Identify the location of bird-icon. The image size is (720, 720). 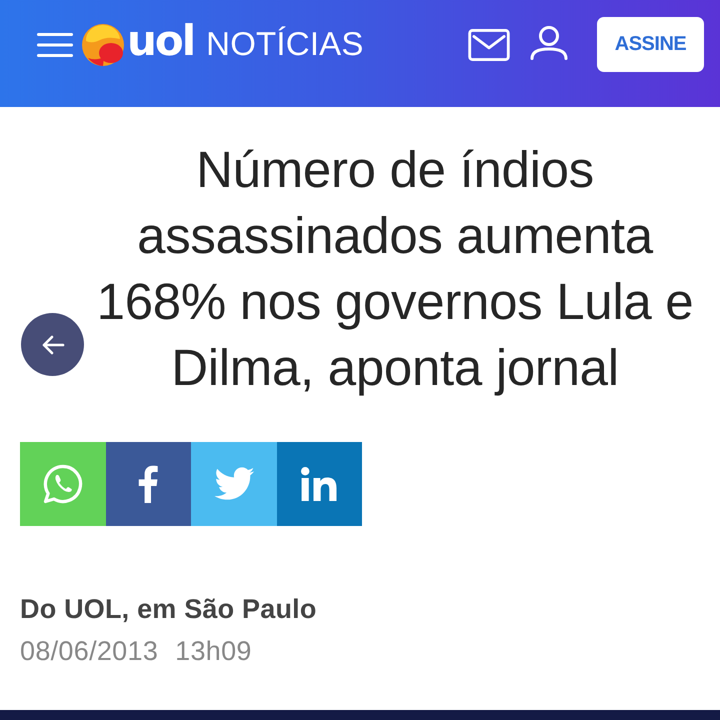
(233, 484).